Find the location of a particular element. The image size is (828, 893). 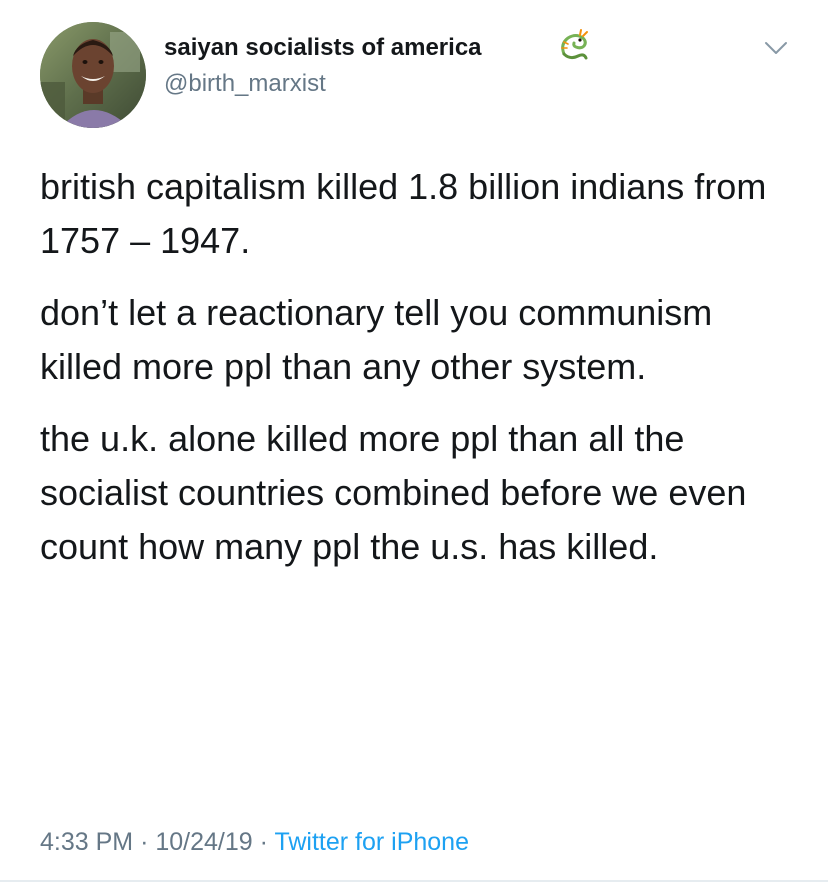

tweet-time: 4:33 PM is located at coordinates (86, 842).